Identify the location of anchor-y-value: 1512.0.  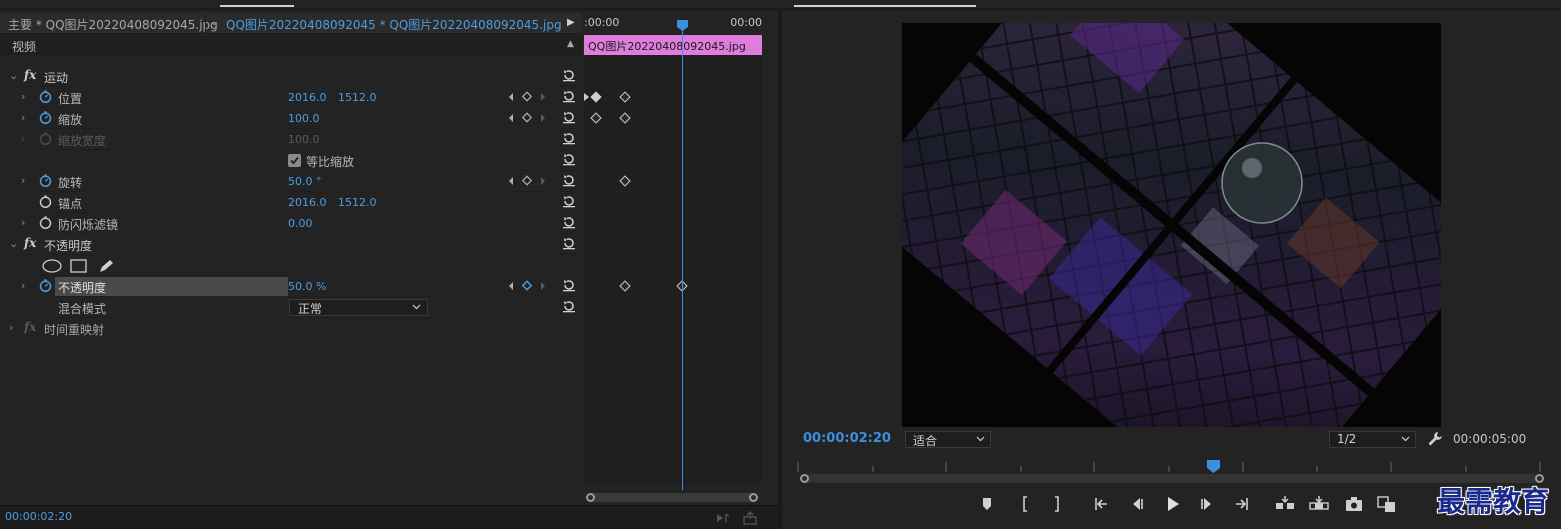
(357, 202).